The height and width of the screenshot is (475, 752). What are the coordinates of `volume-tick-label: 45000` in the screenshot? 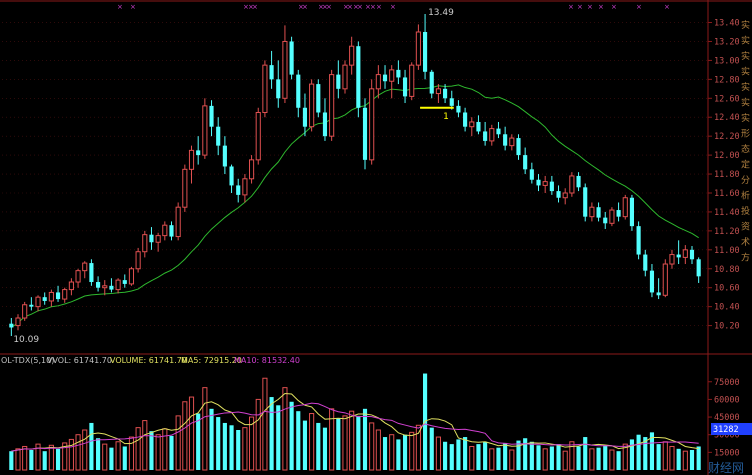 It's located at (727, 418).